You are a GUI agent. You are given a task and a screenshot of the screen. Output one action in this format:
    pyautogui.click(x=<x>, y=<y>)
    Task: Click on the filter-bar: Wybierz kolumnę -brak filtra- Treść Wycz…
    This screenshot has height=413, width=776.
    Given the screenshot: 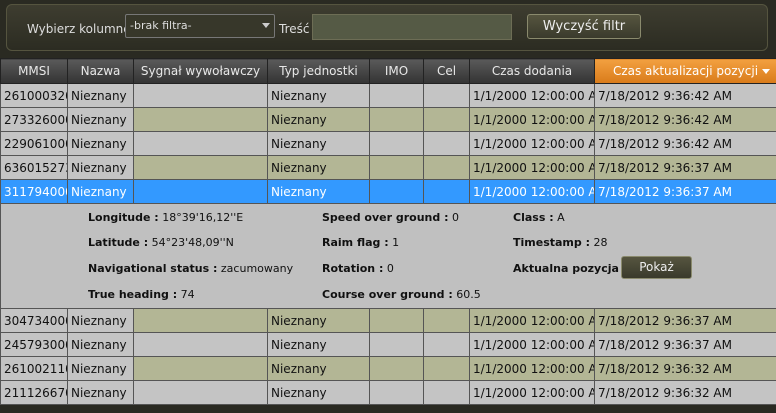 What is the action you would take?
    pyautogui.click(x=388, y=29)
    